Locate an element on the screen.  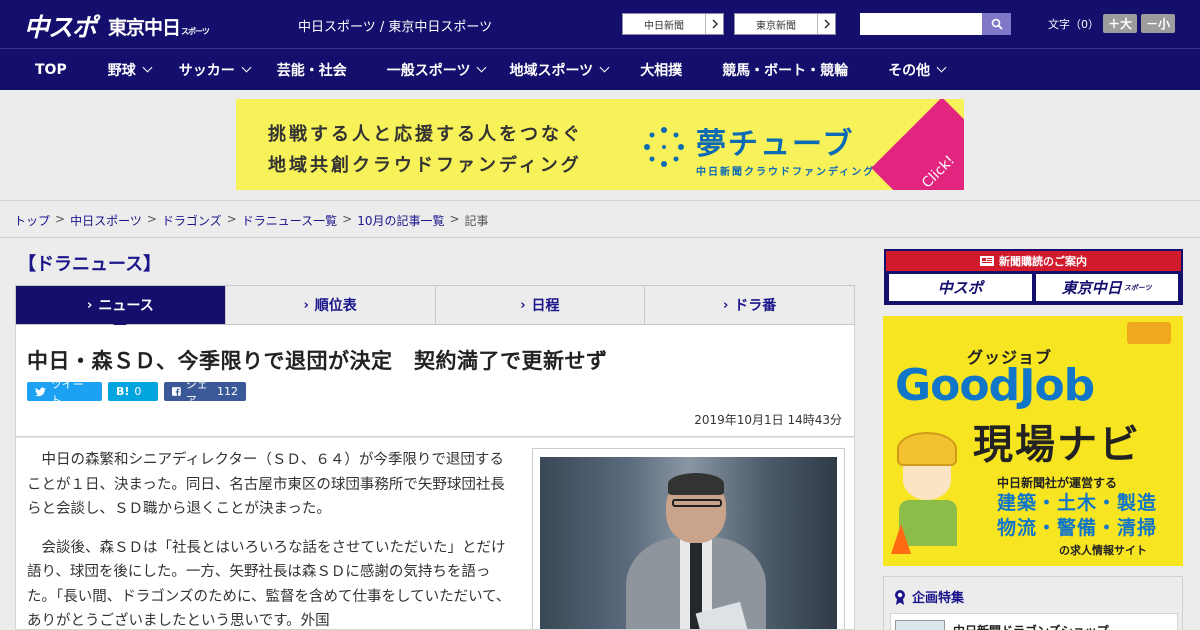
dragons-tabs: › ニュース › 順位表 › 日程 › ドラ番 is located at coordinates (435, 308).